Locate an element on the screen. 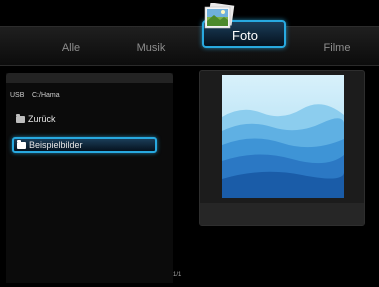 The width and height of the screenshot is (379, 287). file-browser-header-bar is located at coordinates (89, 78).